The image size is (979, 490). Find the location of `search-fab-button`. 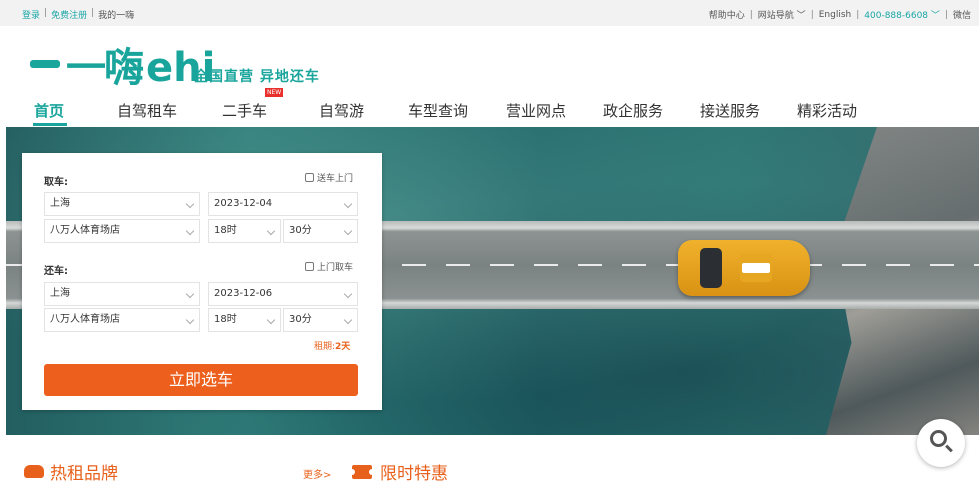

search-fab-button is located at coordinates (941, 443).